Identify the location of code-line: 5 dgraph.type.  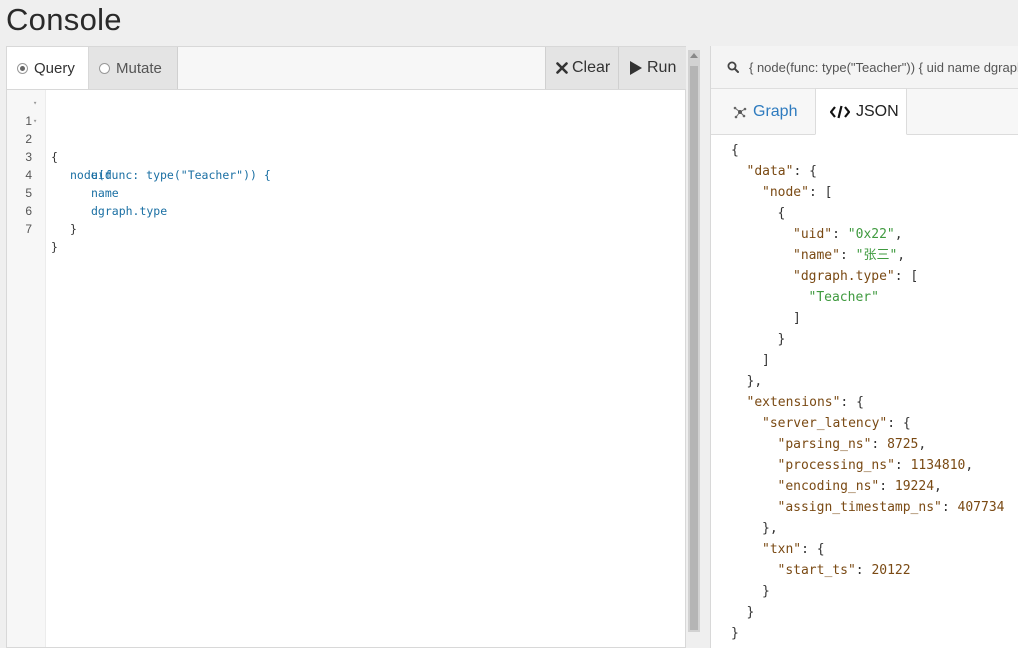
(342, 192).